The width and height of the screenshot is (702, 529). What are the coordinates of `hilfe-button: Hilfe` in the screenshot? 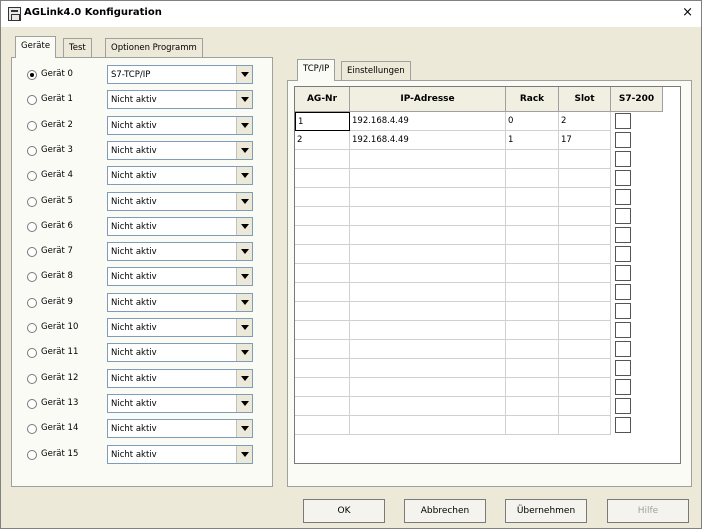 It's located at (648, 511).